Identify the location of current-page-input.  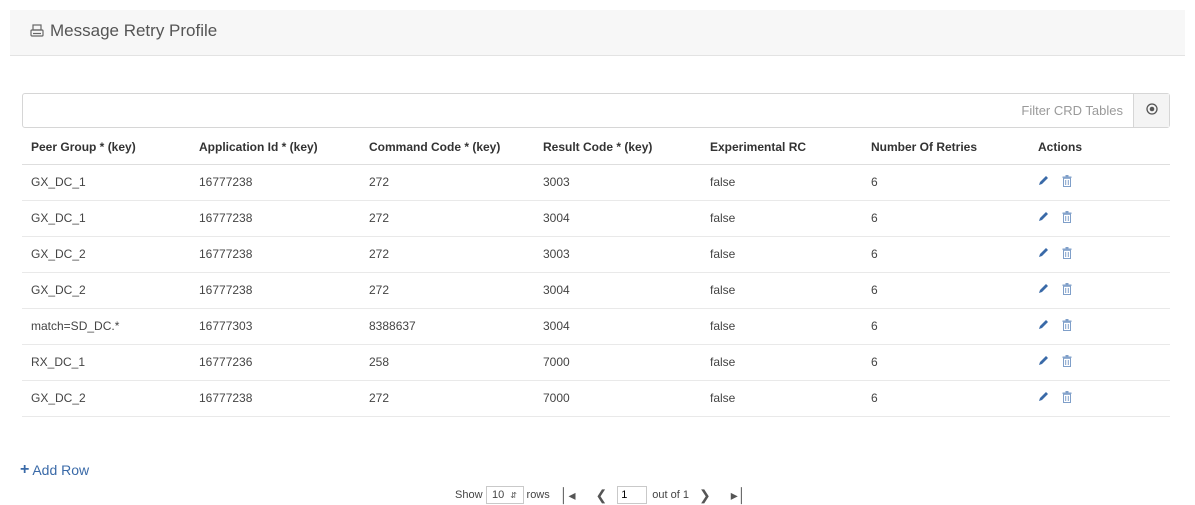
(632, 495).